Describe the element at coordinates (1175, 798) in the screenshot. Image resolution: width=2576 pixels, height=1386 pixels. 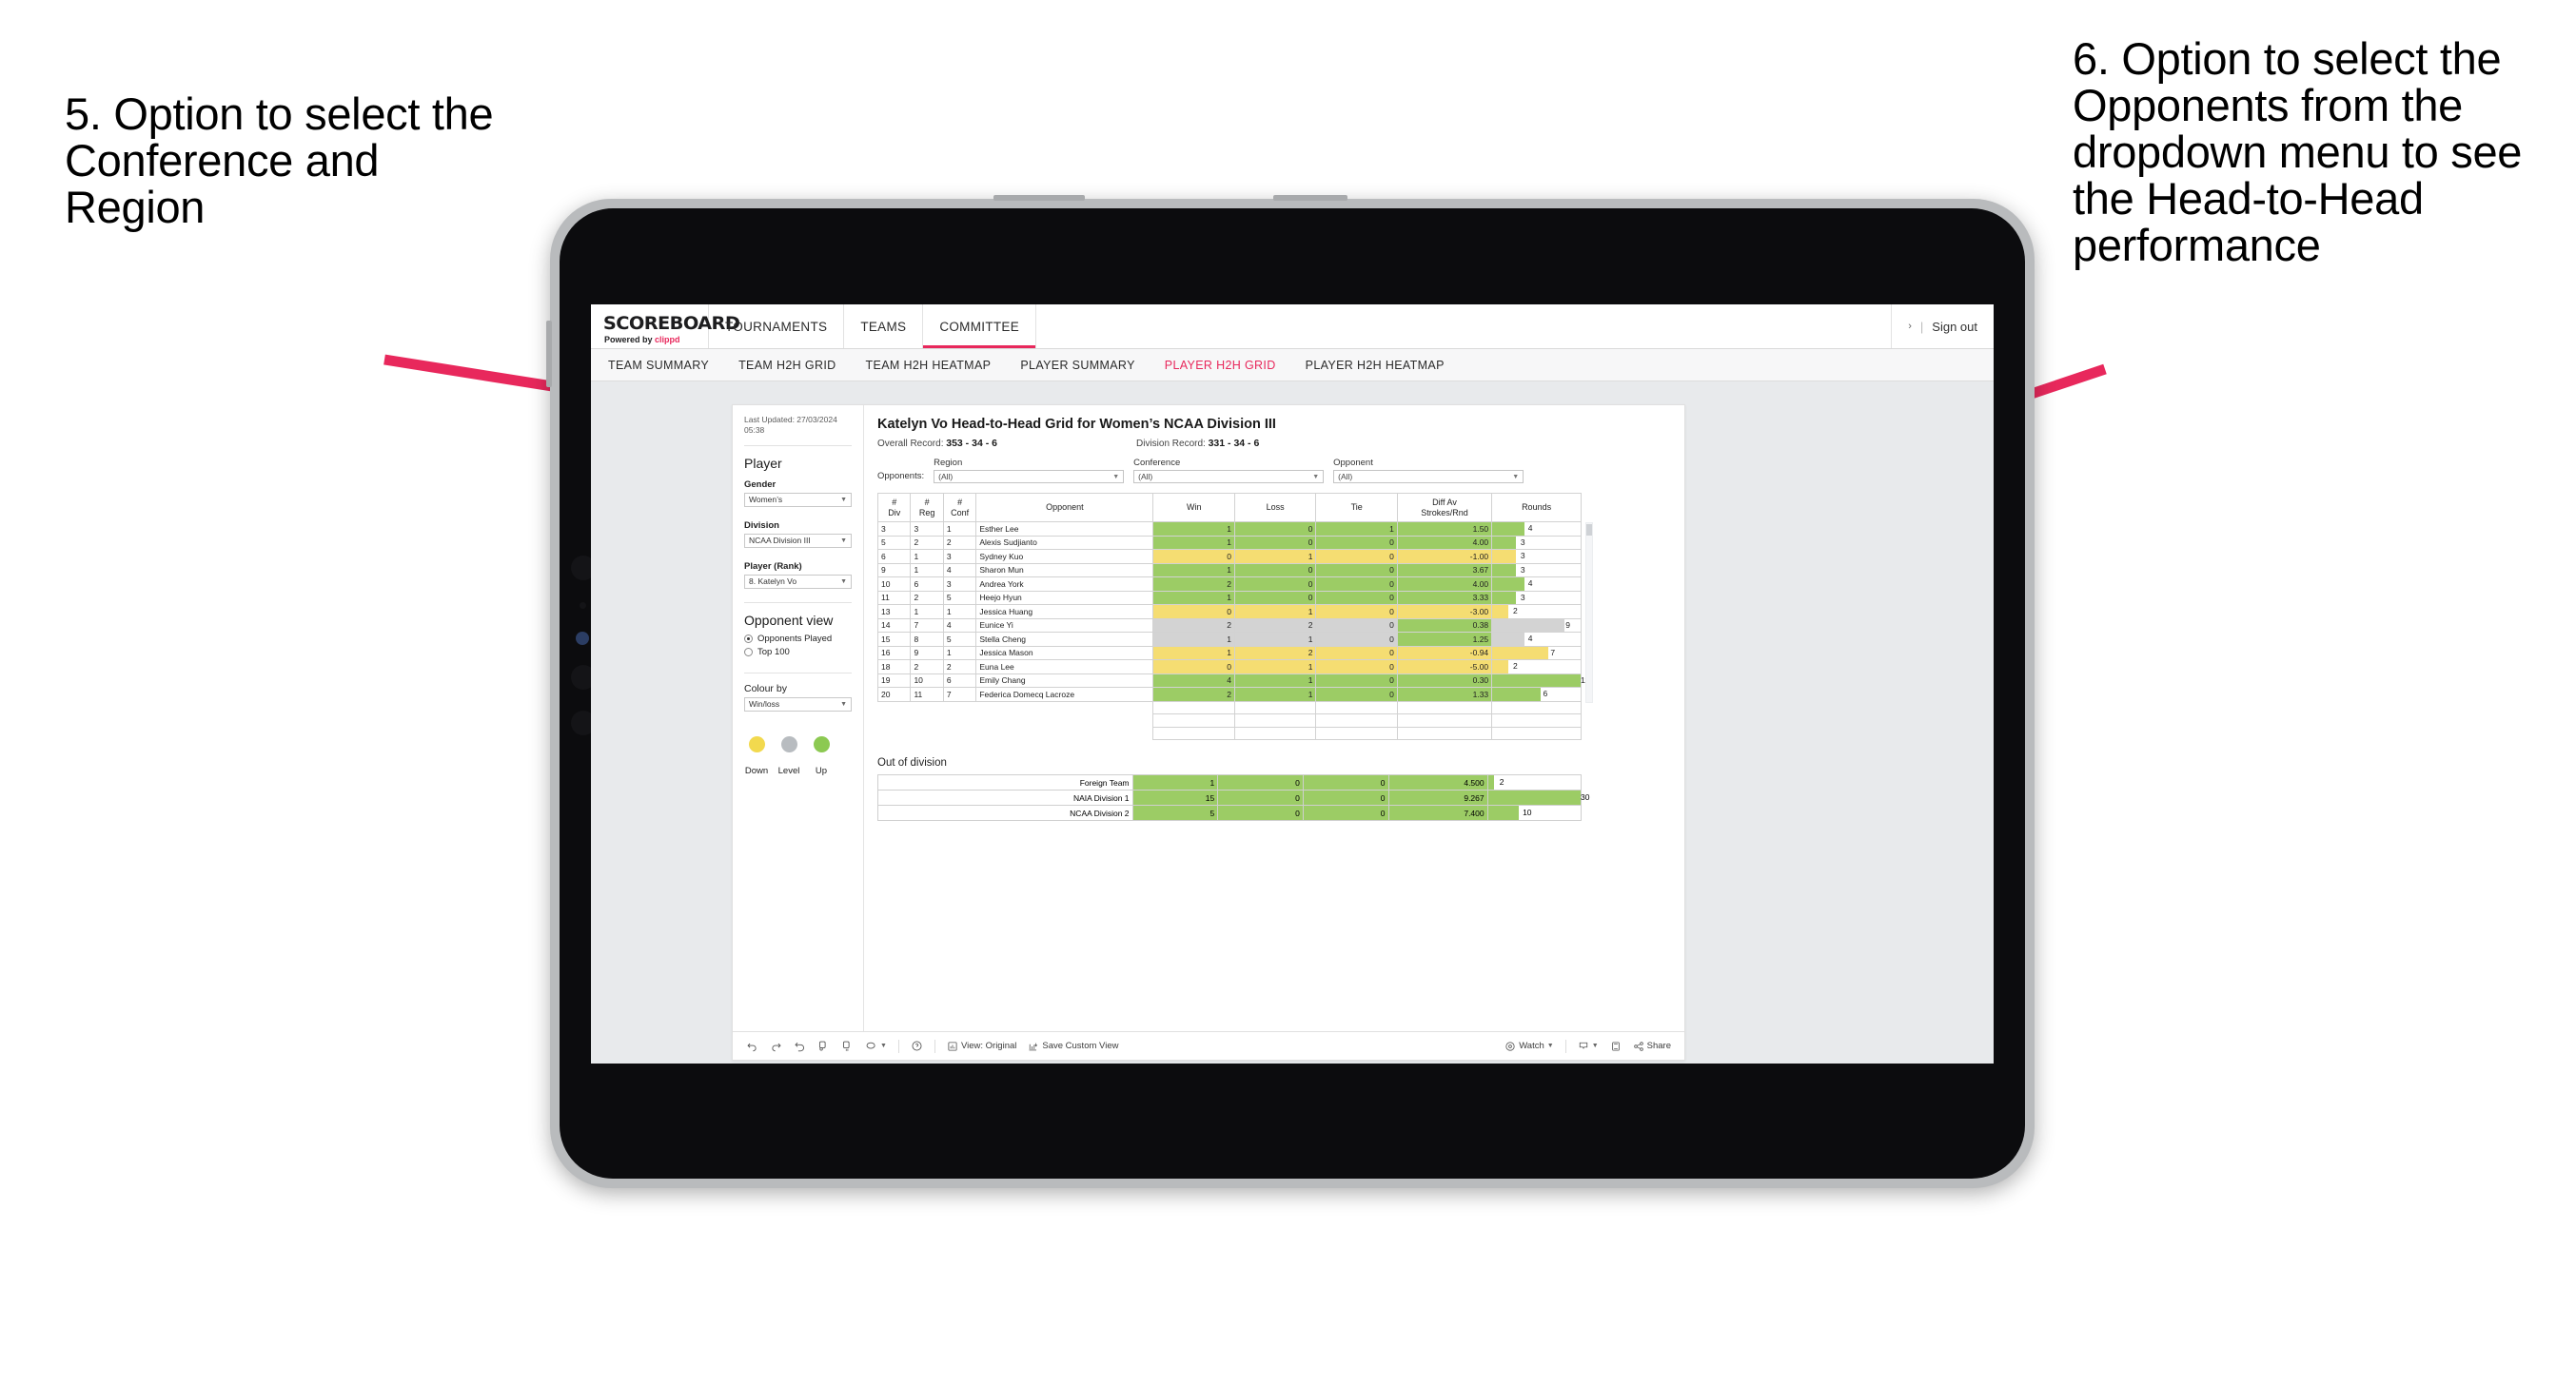
I see `cell-win: 15` at that location.